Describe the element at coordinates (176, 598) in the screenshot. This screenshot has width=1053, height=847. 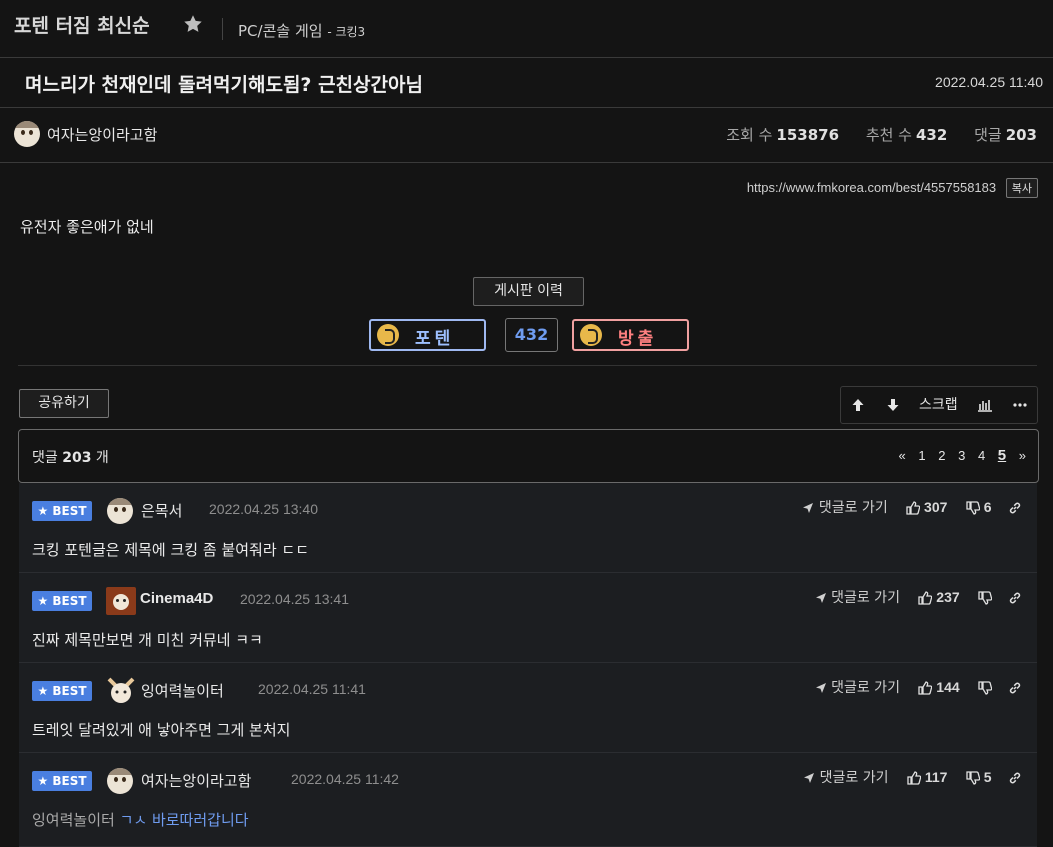
I see `comment-author: Cinema4D` at that location.